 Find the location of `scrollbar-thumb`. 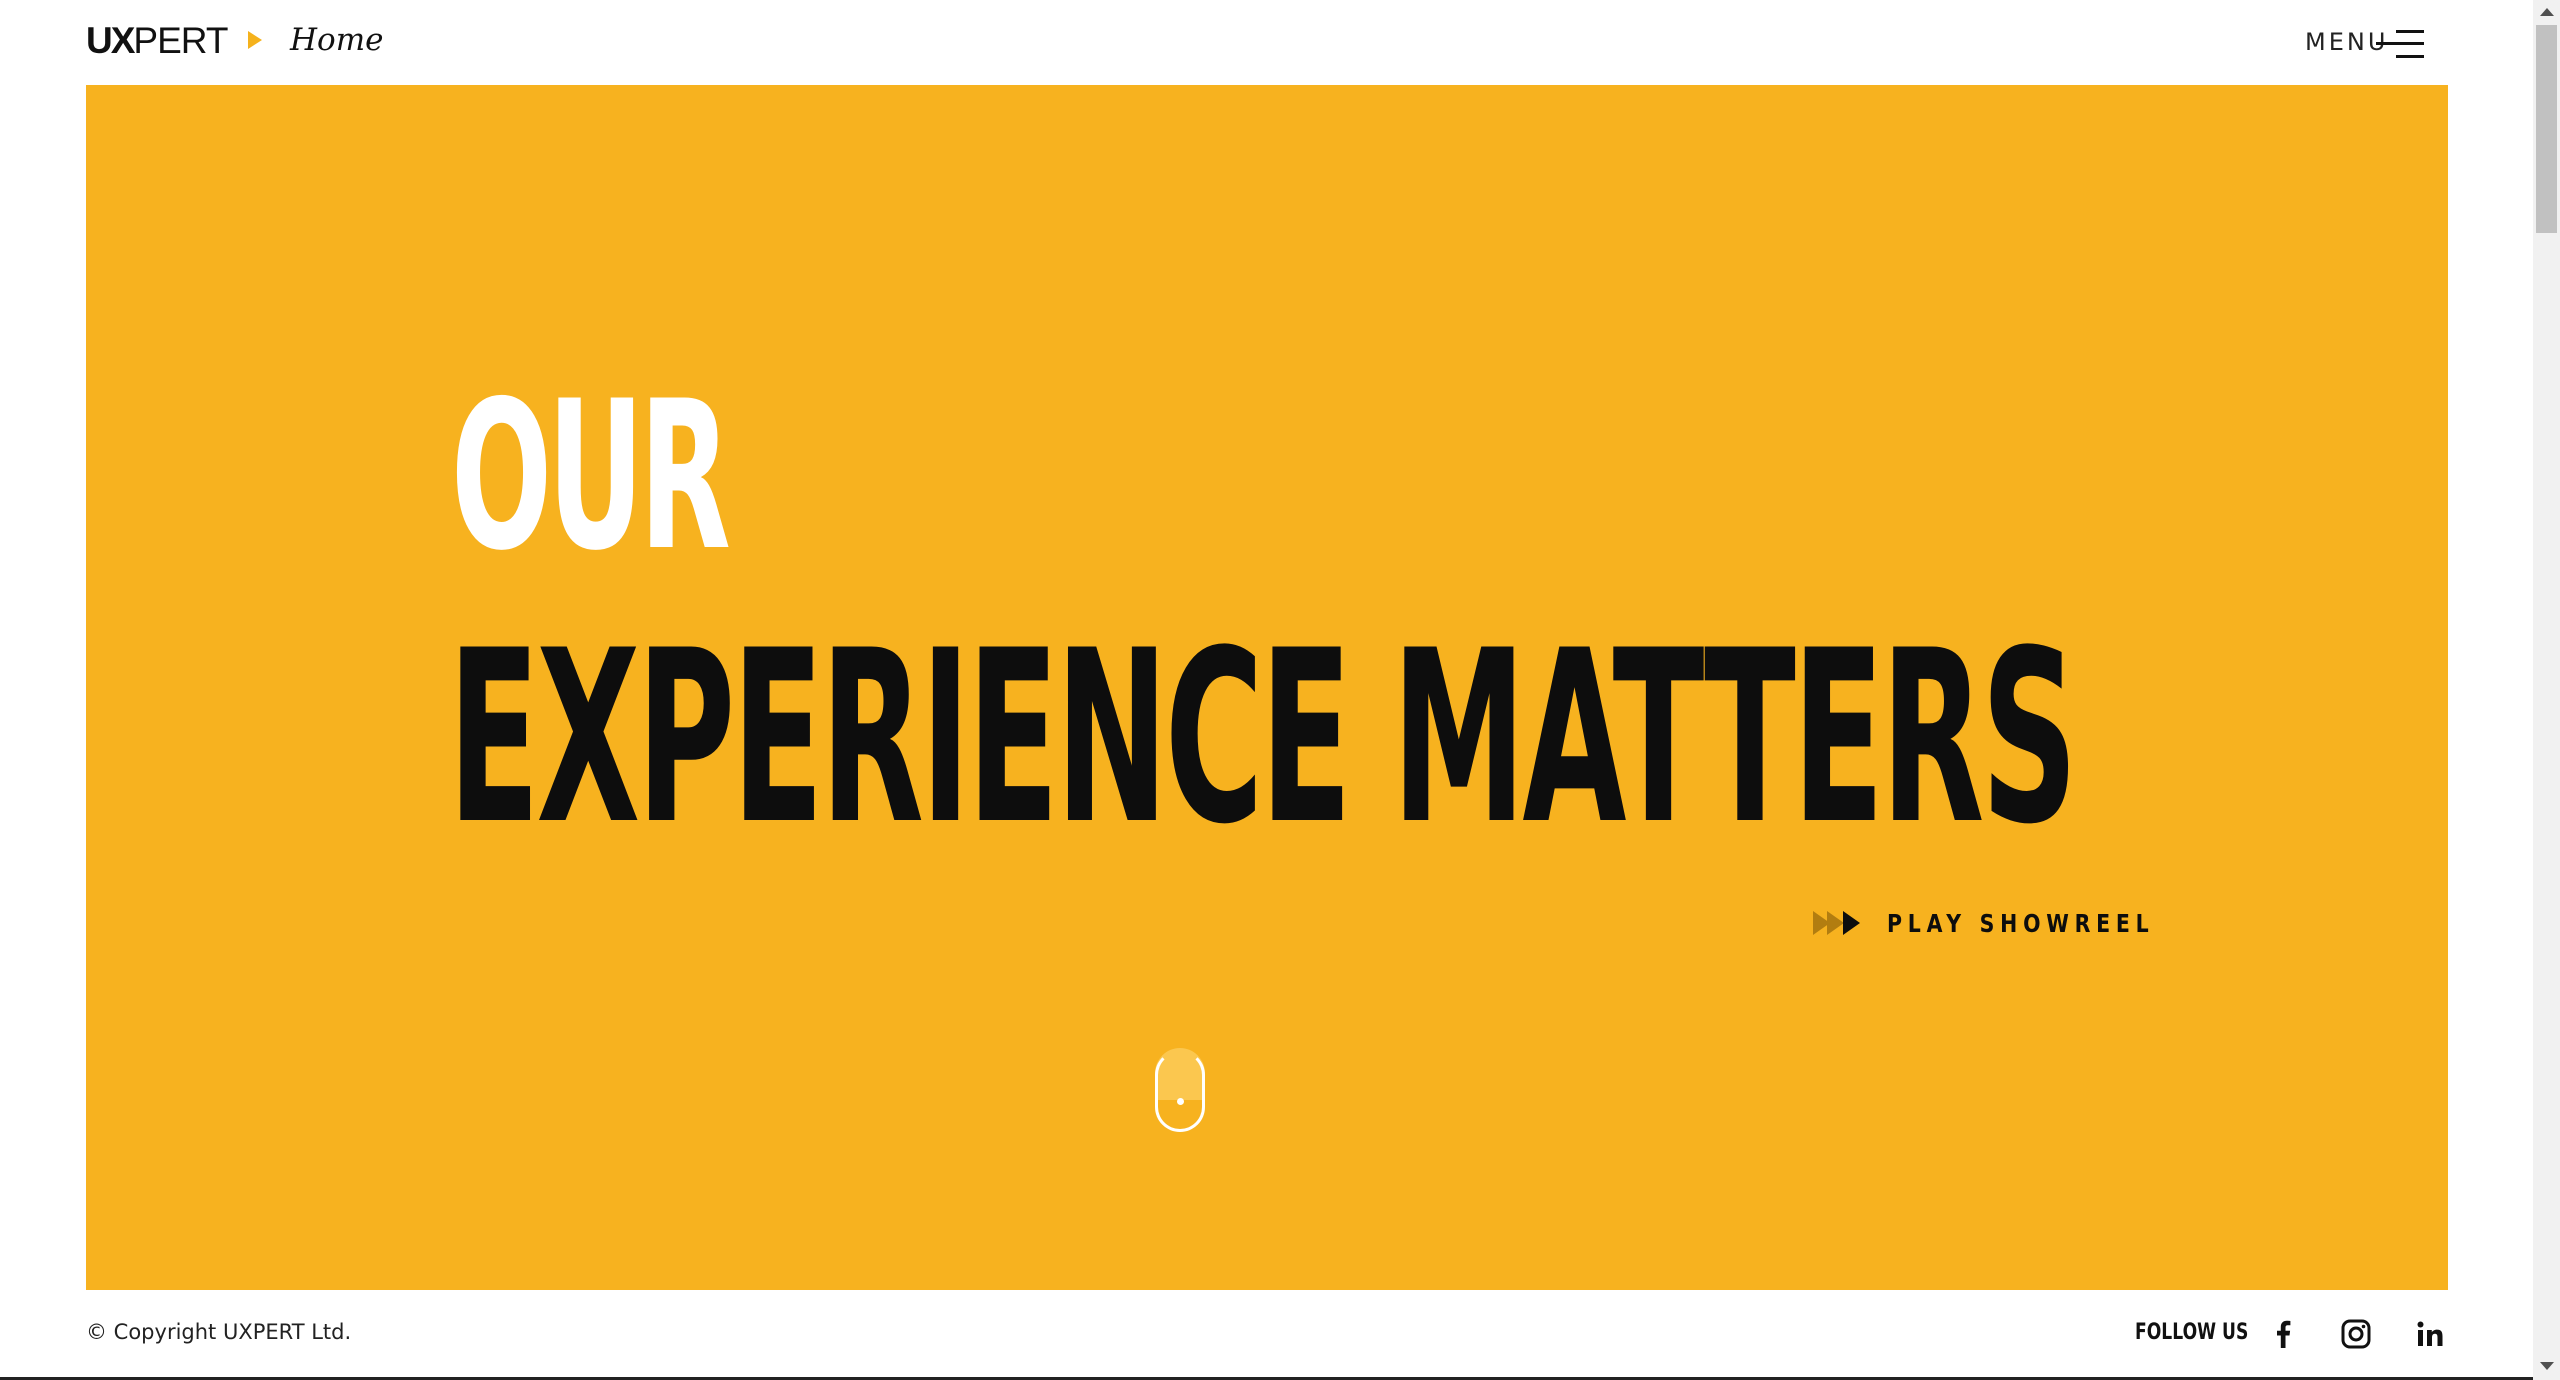

scrollbar-thumb is located at coordinates (2546, 129).